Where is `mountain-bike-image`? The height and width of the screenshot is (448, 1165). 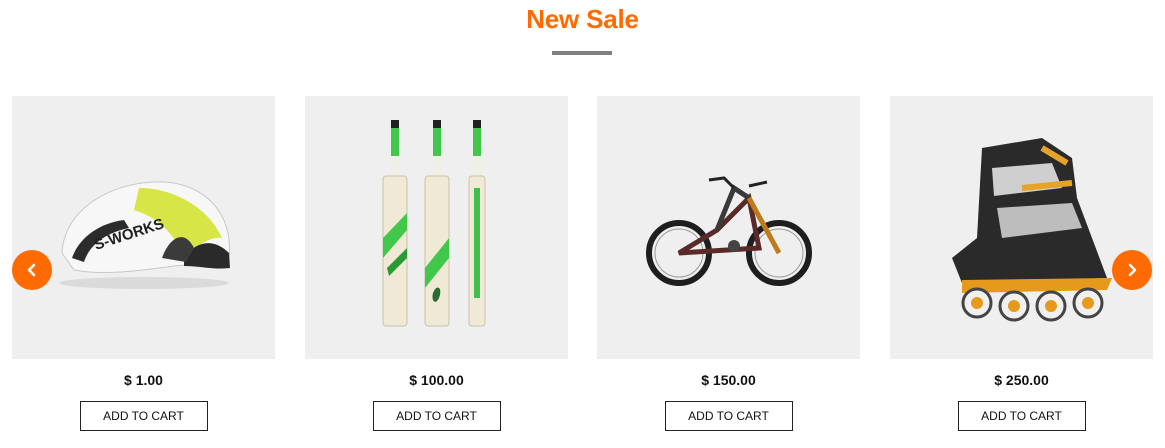 mountain-bike-image is located at coordinates (728, 230).